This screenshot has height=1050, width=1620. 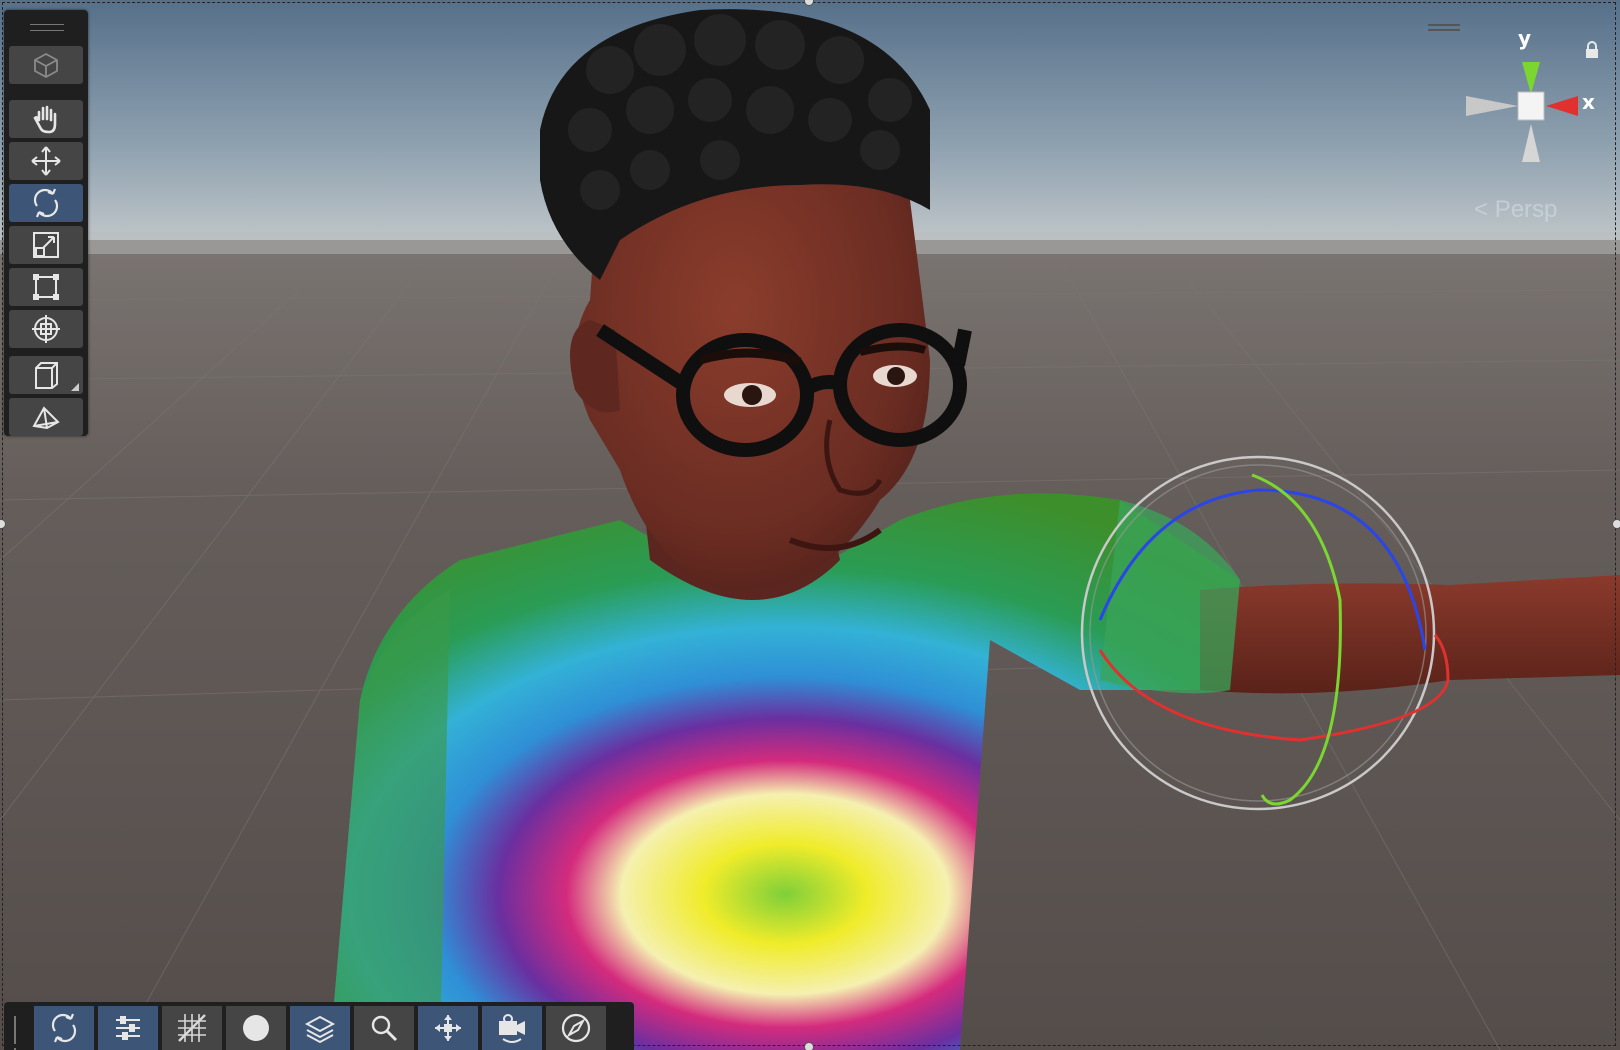 I want to click on settings-sliders-icon, so click(x=128, y=1028).